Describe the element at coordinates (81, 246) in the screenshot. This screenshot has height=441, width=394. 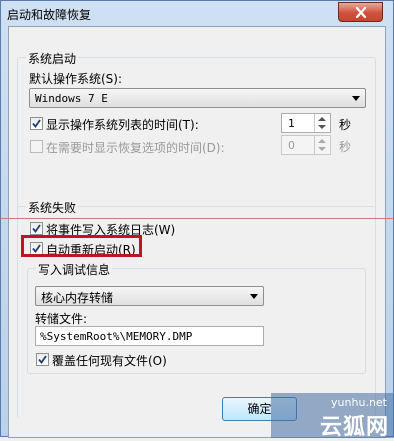
I see `highlight-box` at that location.